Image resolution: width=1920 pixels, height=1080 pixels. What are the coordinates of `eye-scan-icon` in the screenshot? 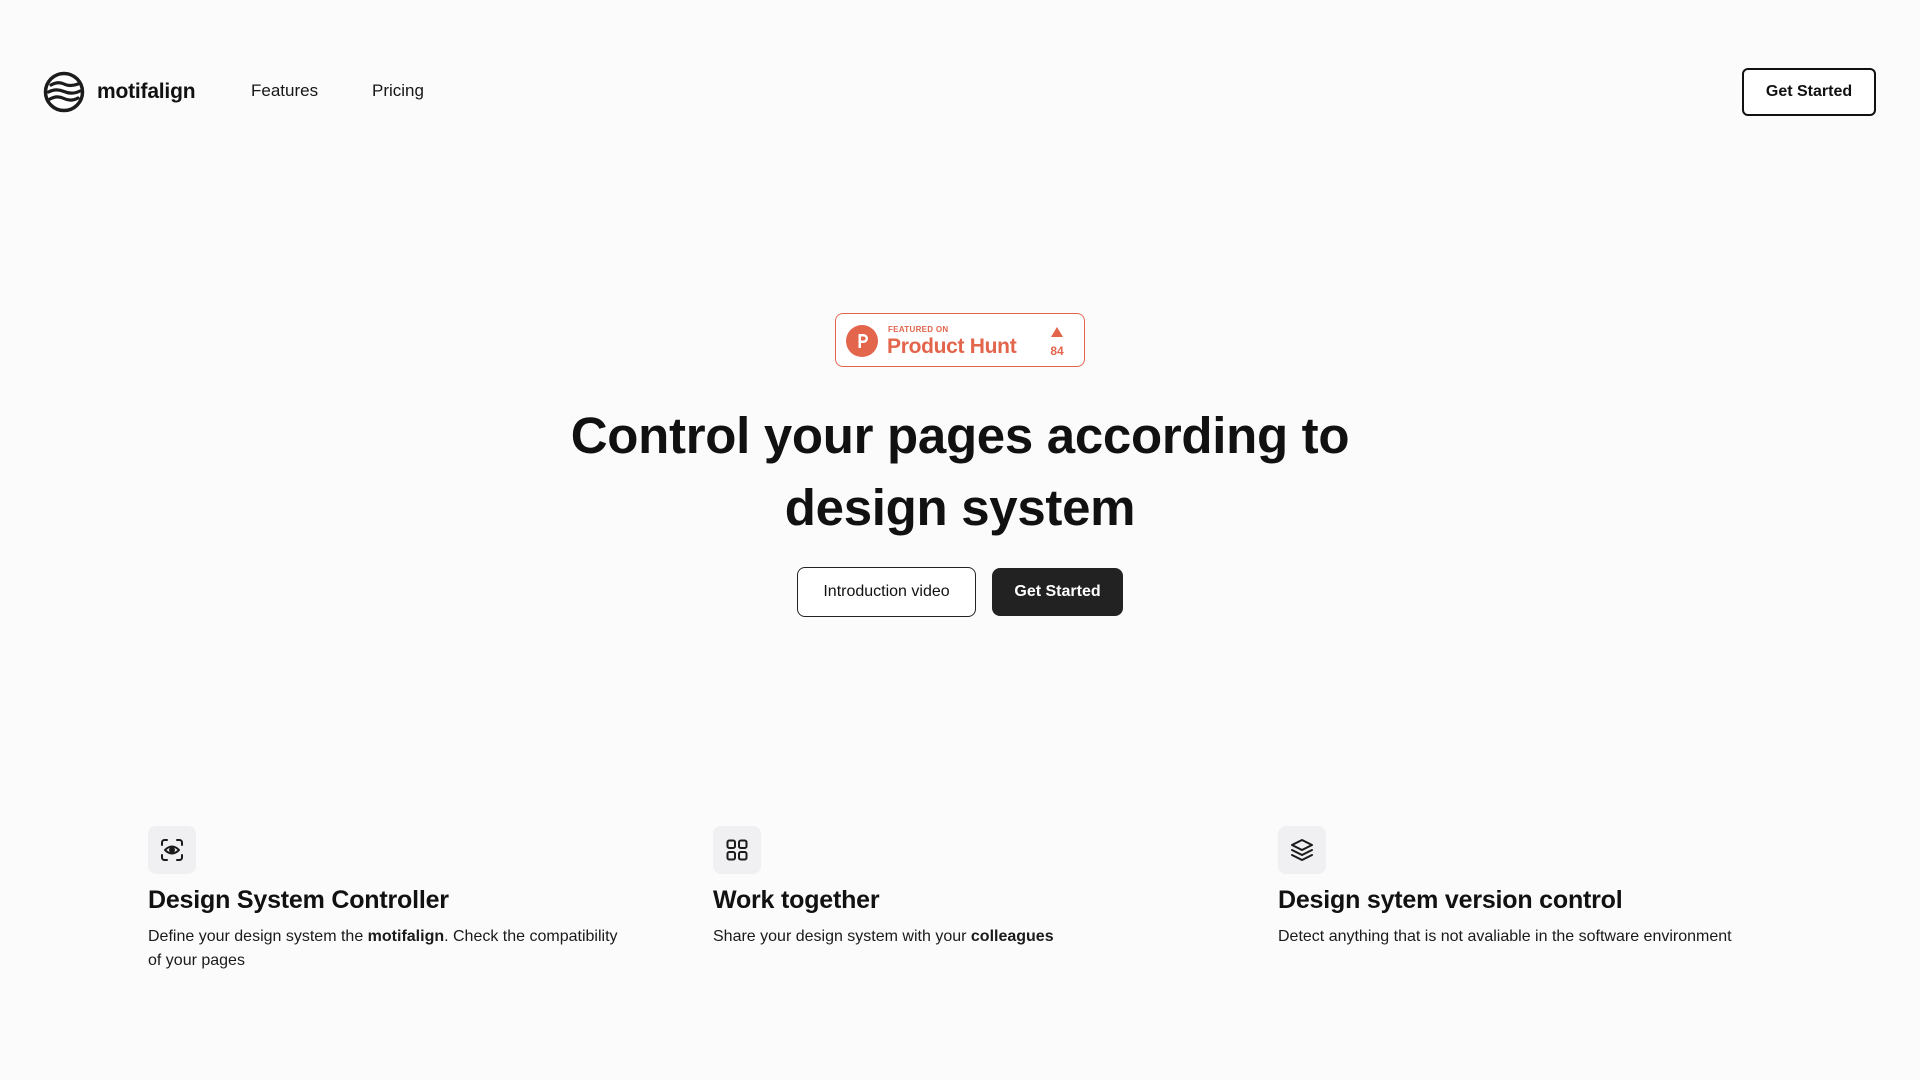 It's located at (172, 850).